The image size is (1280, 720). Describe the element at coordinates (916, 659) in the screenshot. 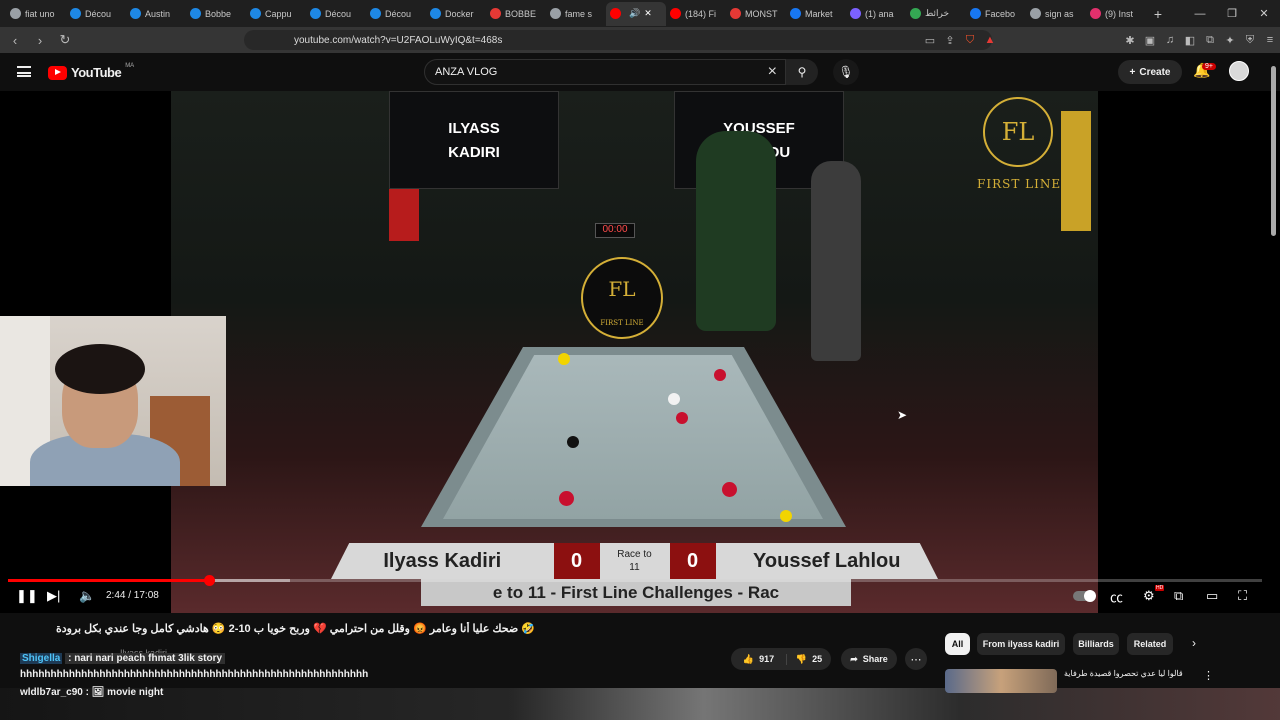

I see `more-actions-icon: ⋯` at that location.